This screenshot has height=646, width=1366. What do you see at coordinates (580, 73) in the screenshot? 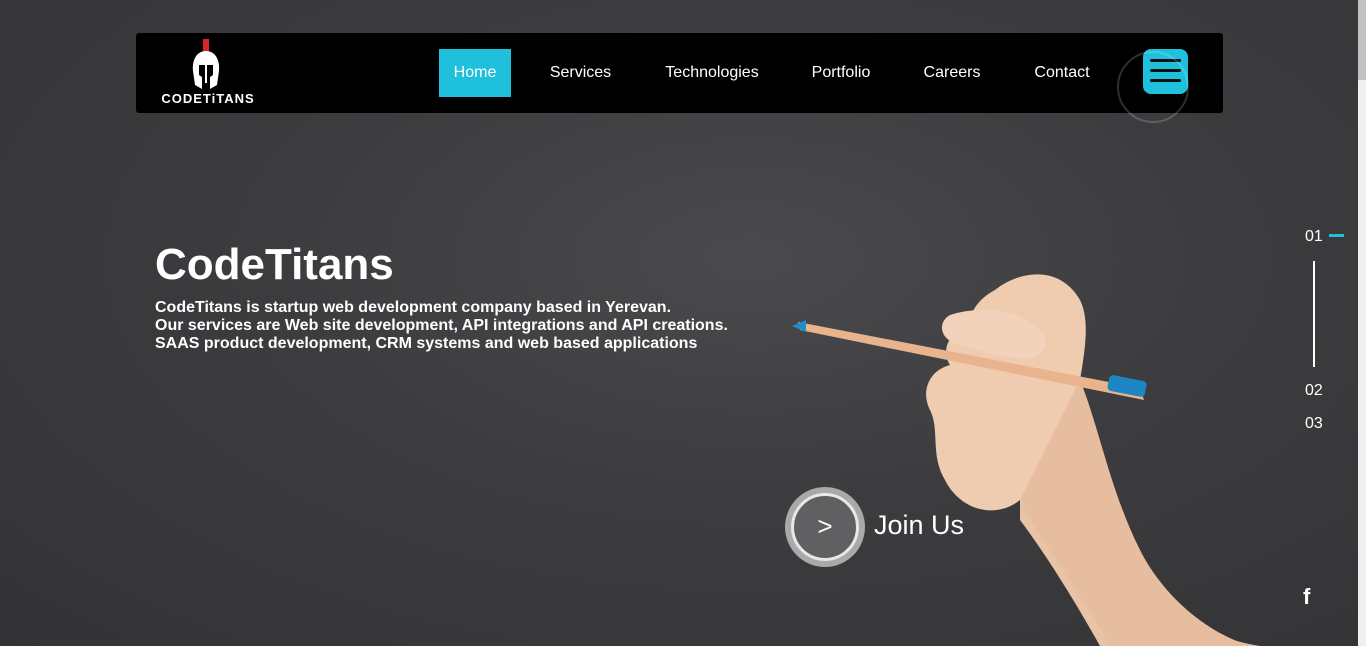
I see `nav-services: Services` at bounding box center [580, 73].